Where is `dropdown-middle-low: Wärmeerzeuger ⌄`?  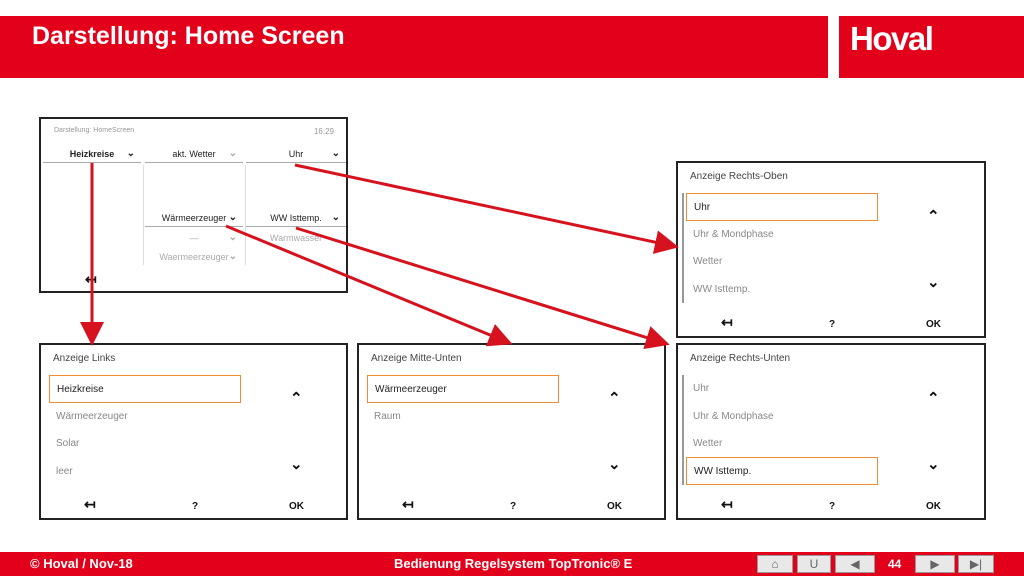 dropdown-middle-low: Wärmeerzeuger ⌄ is located at coordinates (194, 218).